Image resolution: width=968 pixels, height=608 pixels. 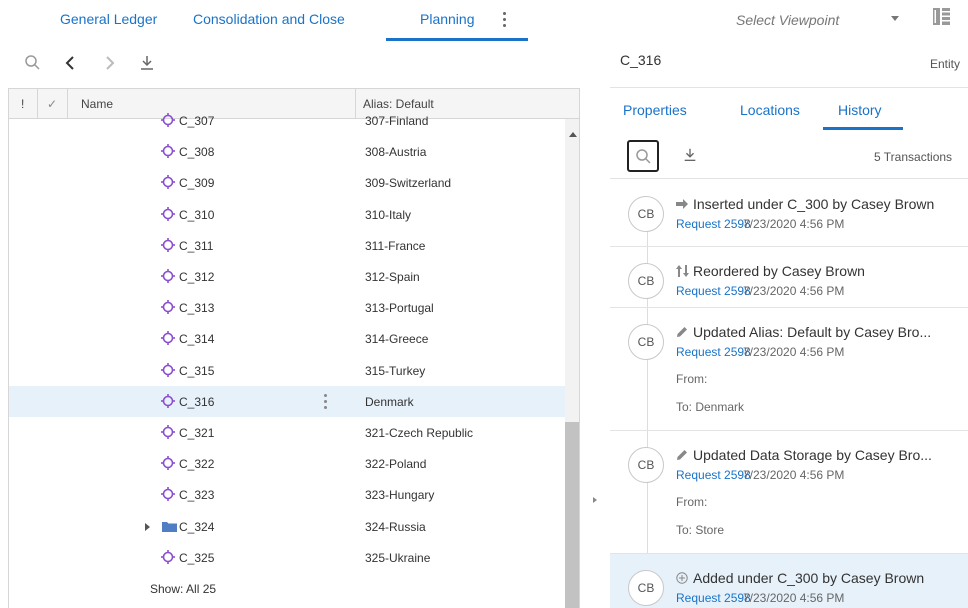 I want to click on member-alias: 321-Czech Republic, so click(x=419, y=433).